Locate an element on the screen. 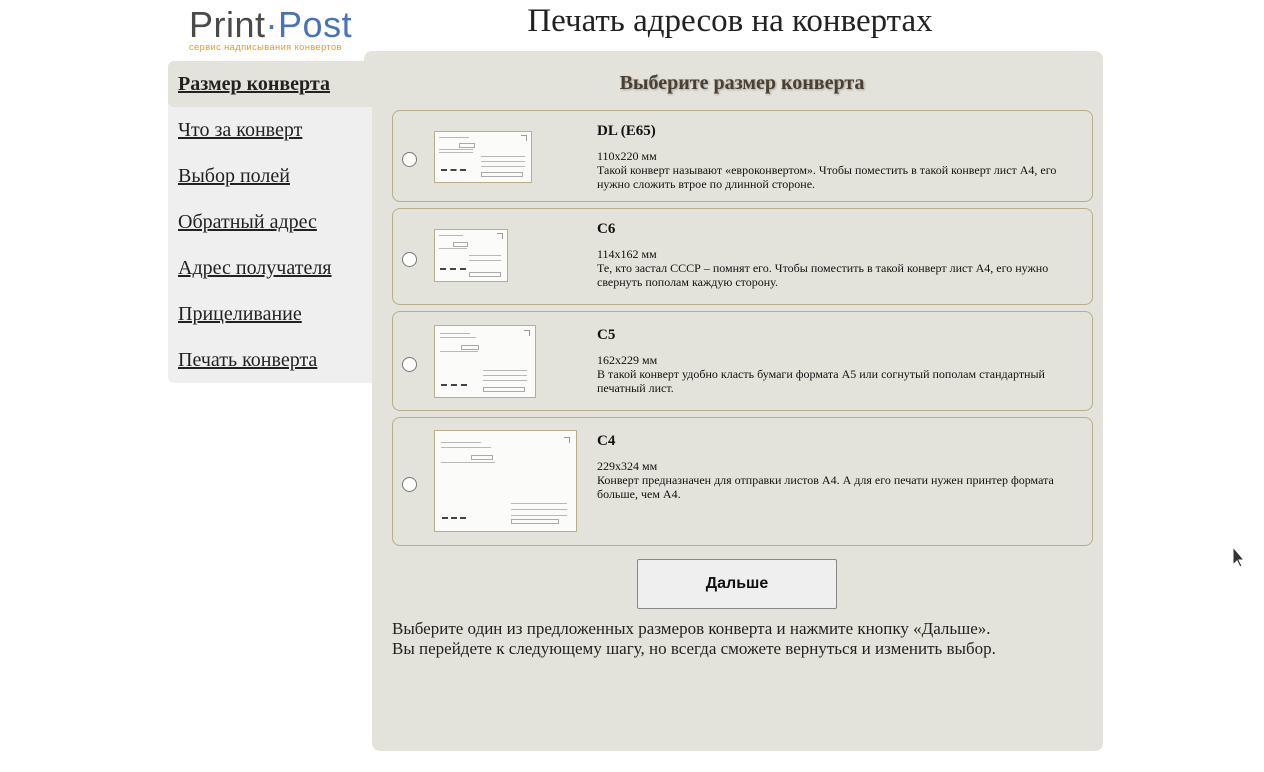 The height and width of the screenshot is (772, 1264). option-c4-radio is located at coordinates (409, 484).